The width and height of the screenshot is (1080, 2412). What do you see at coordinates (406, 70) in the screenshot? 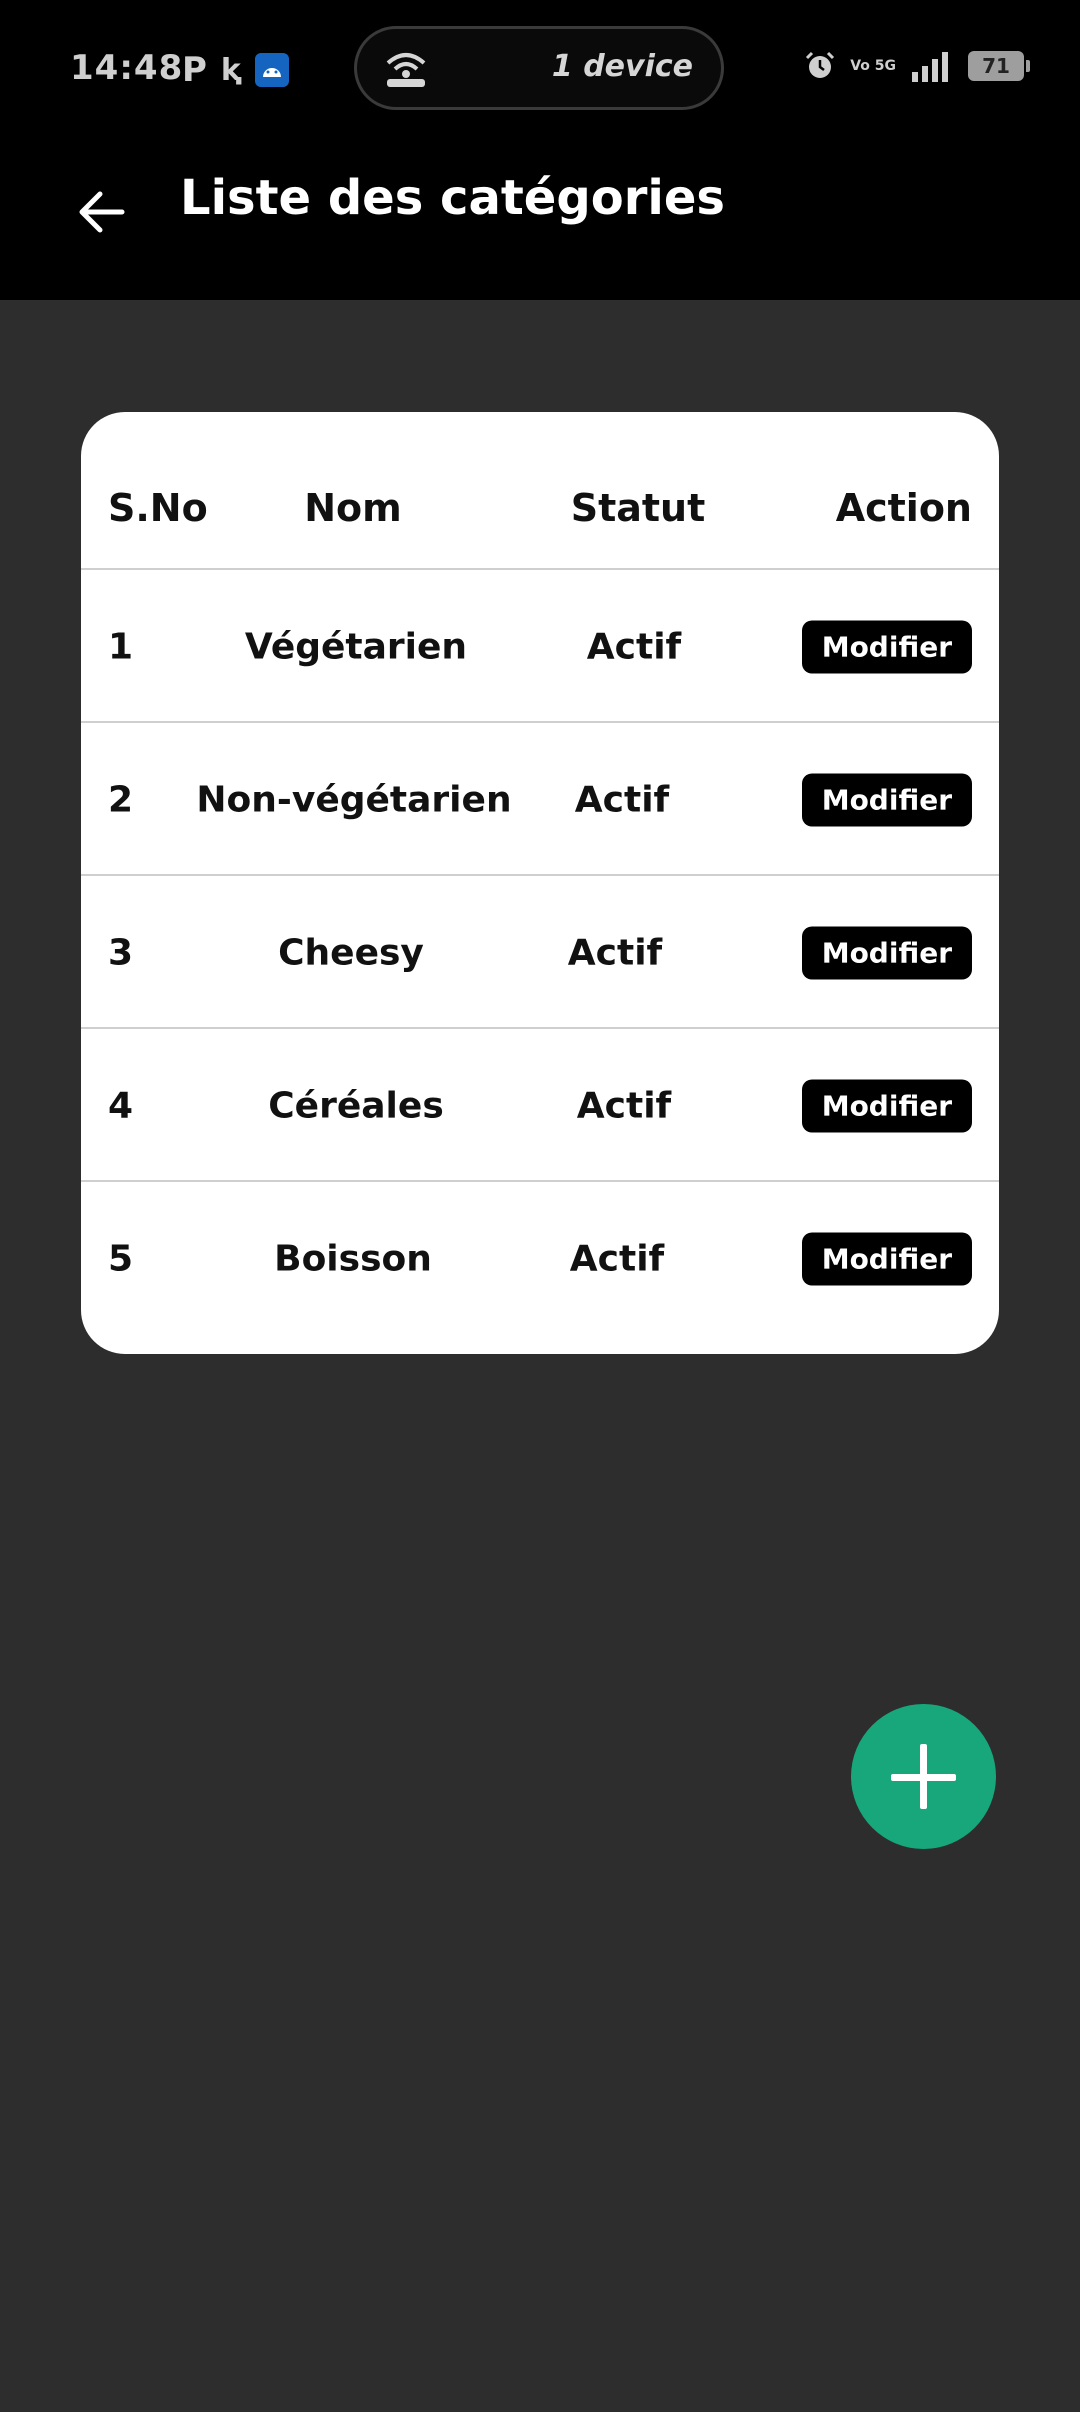
I see `hotspot-icon` at bounding box center [406, 70].